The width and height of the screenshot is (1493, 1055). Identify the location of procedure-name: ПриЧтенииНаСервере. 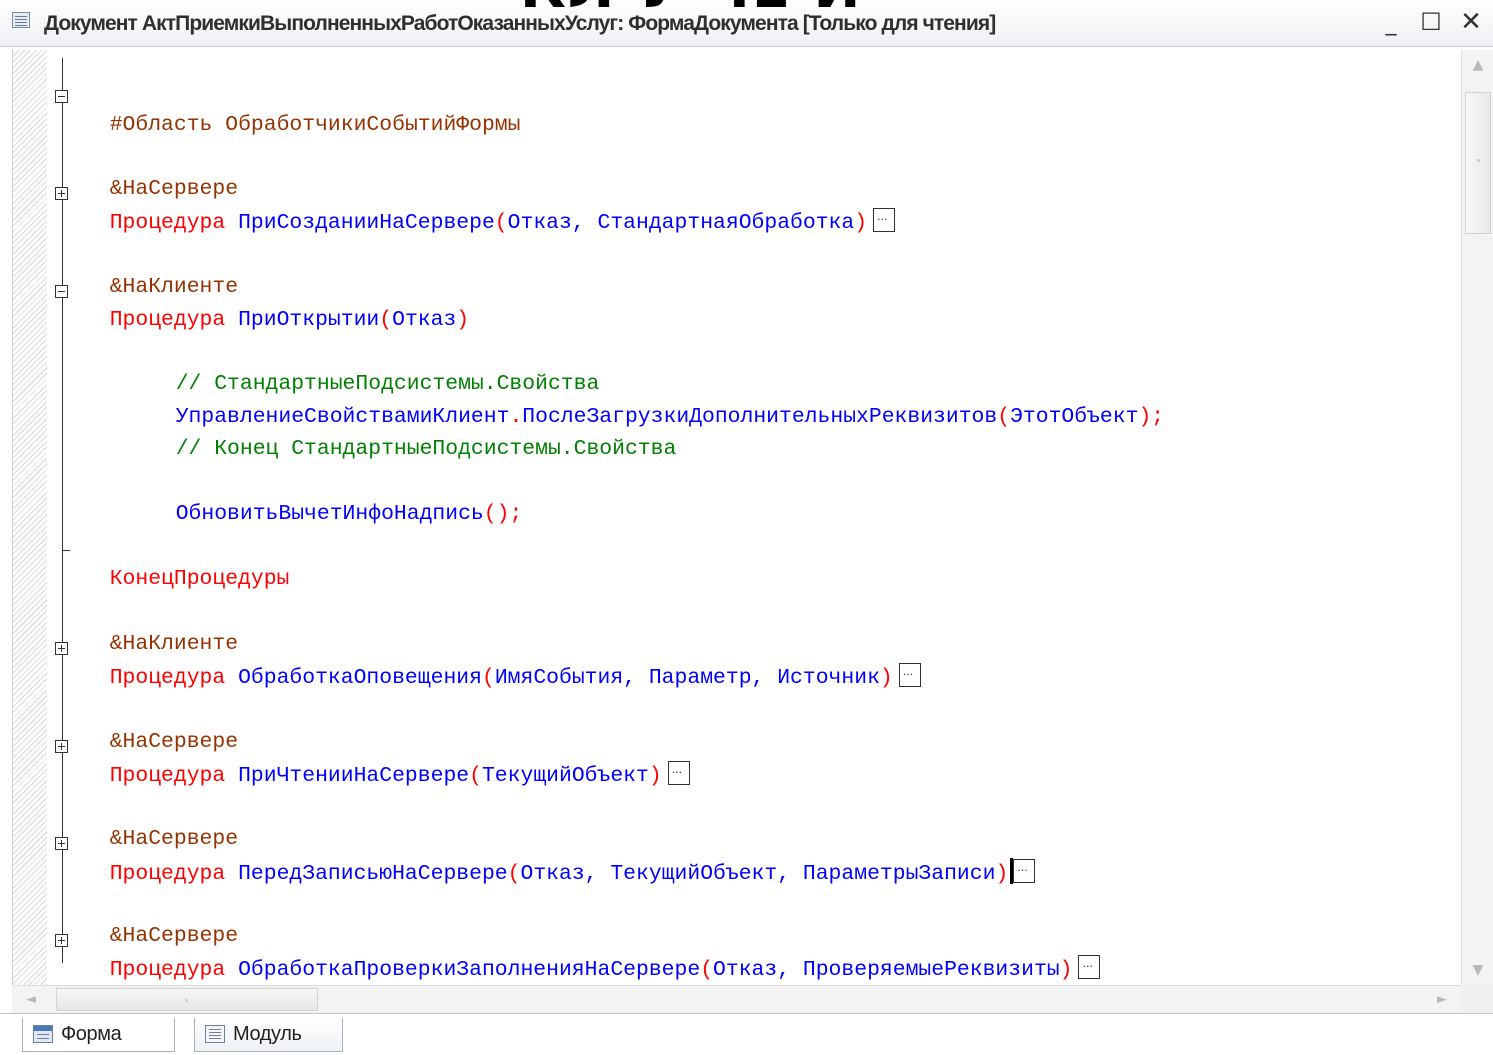
(354, 776).